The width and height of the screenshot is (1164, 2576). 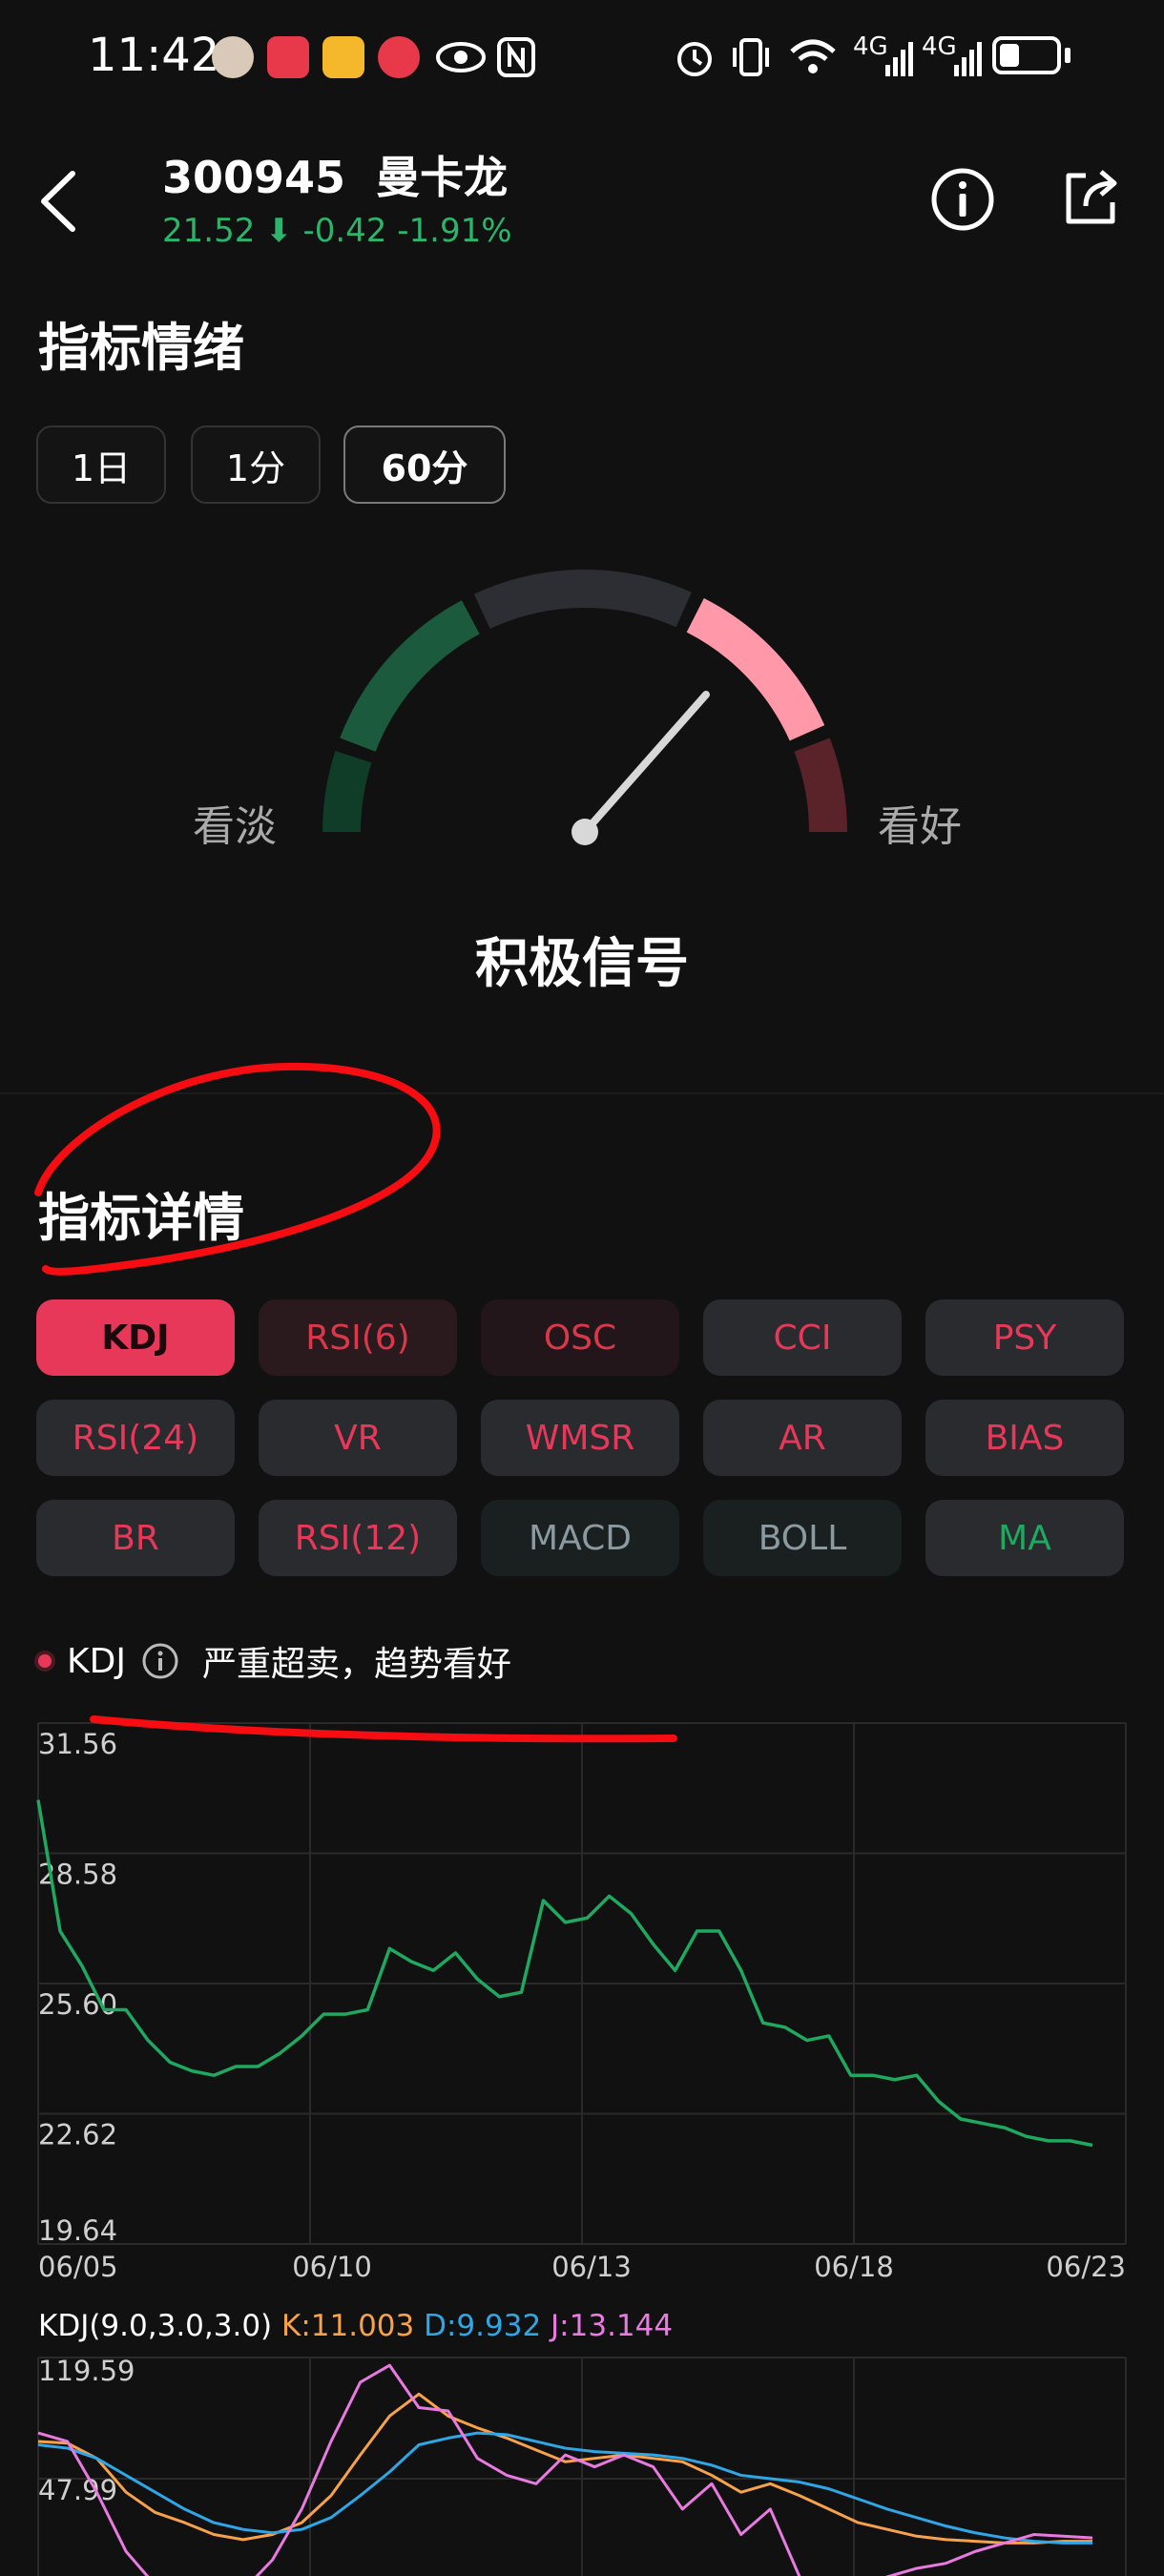 What do you see at coordinates (813, 56) in the screenshot?
I see `wifi-icon` at bounding box center [813, 56].